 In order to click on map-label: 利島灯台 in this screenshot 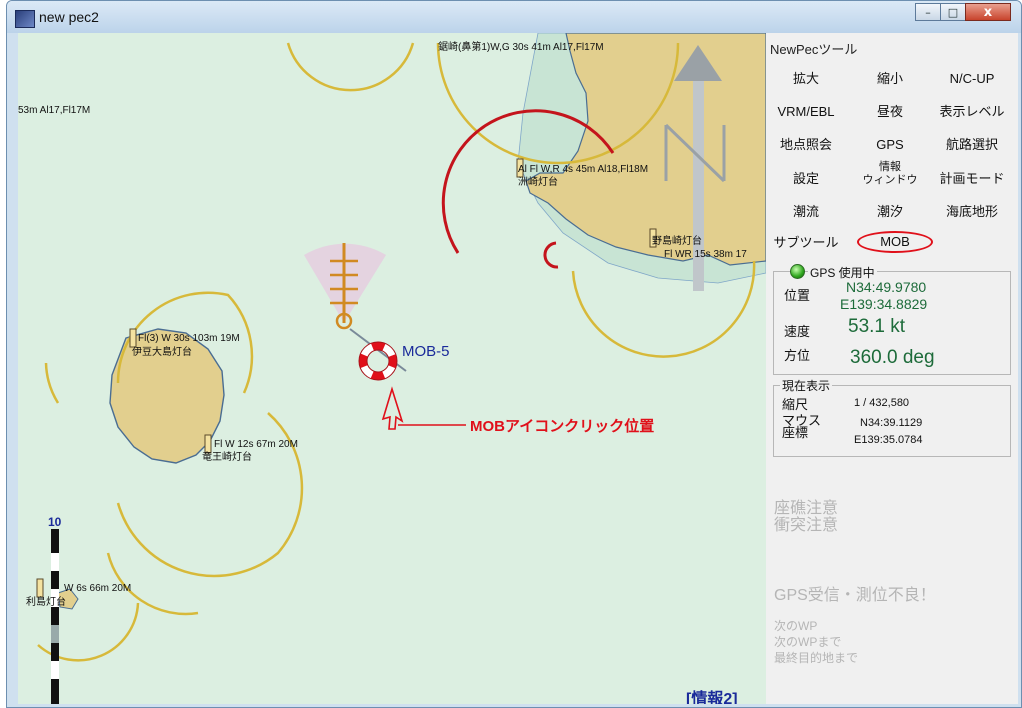, I will do `click(46, 602)`.